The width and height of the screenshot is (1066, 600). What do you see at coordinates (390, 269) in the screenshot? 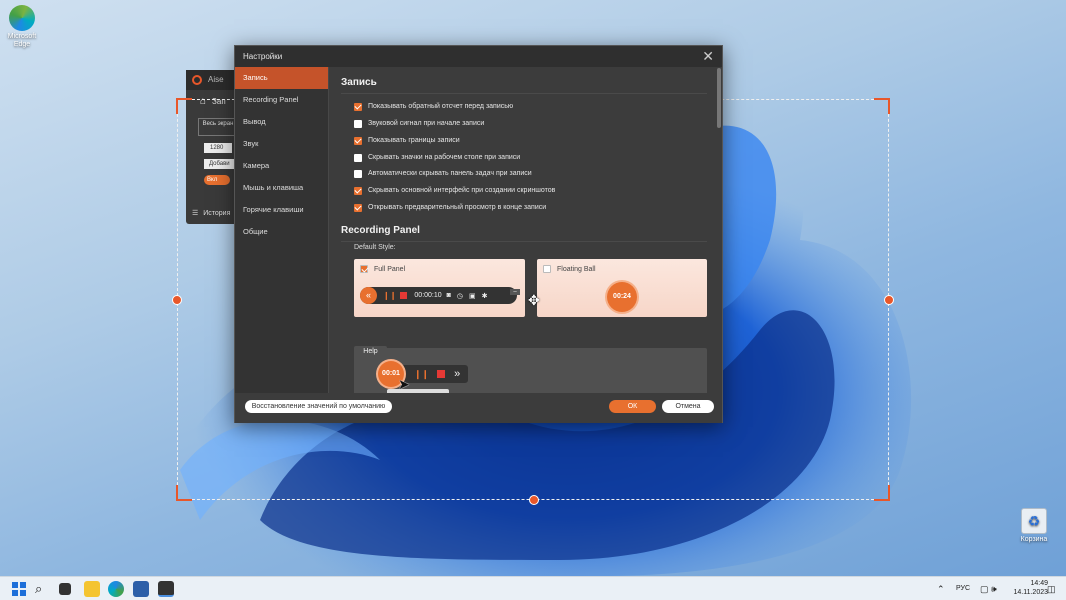
I see `full-panel-label: Full Panel` at bounding box center [390, 269].